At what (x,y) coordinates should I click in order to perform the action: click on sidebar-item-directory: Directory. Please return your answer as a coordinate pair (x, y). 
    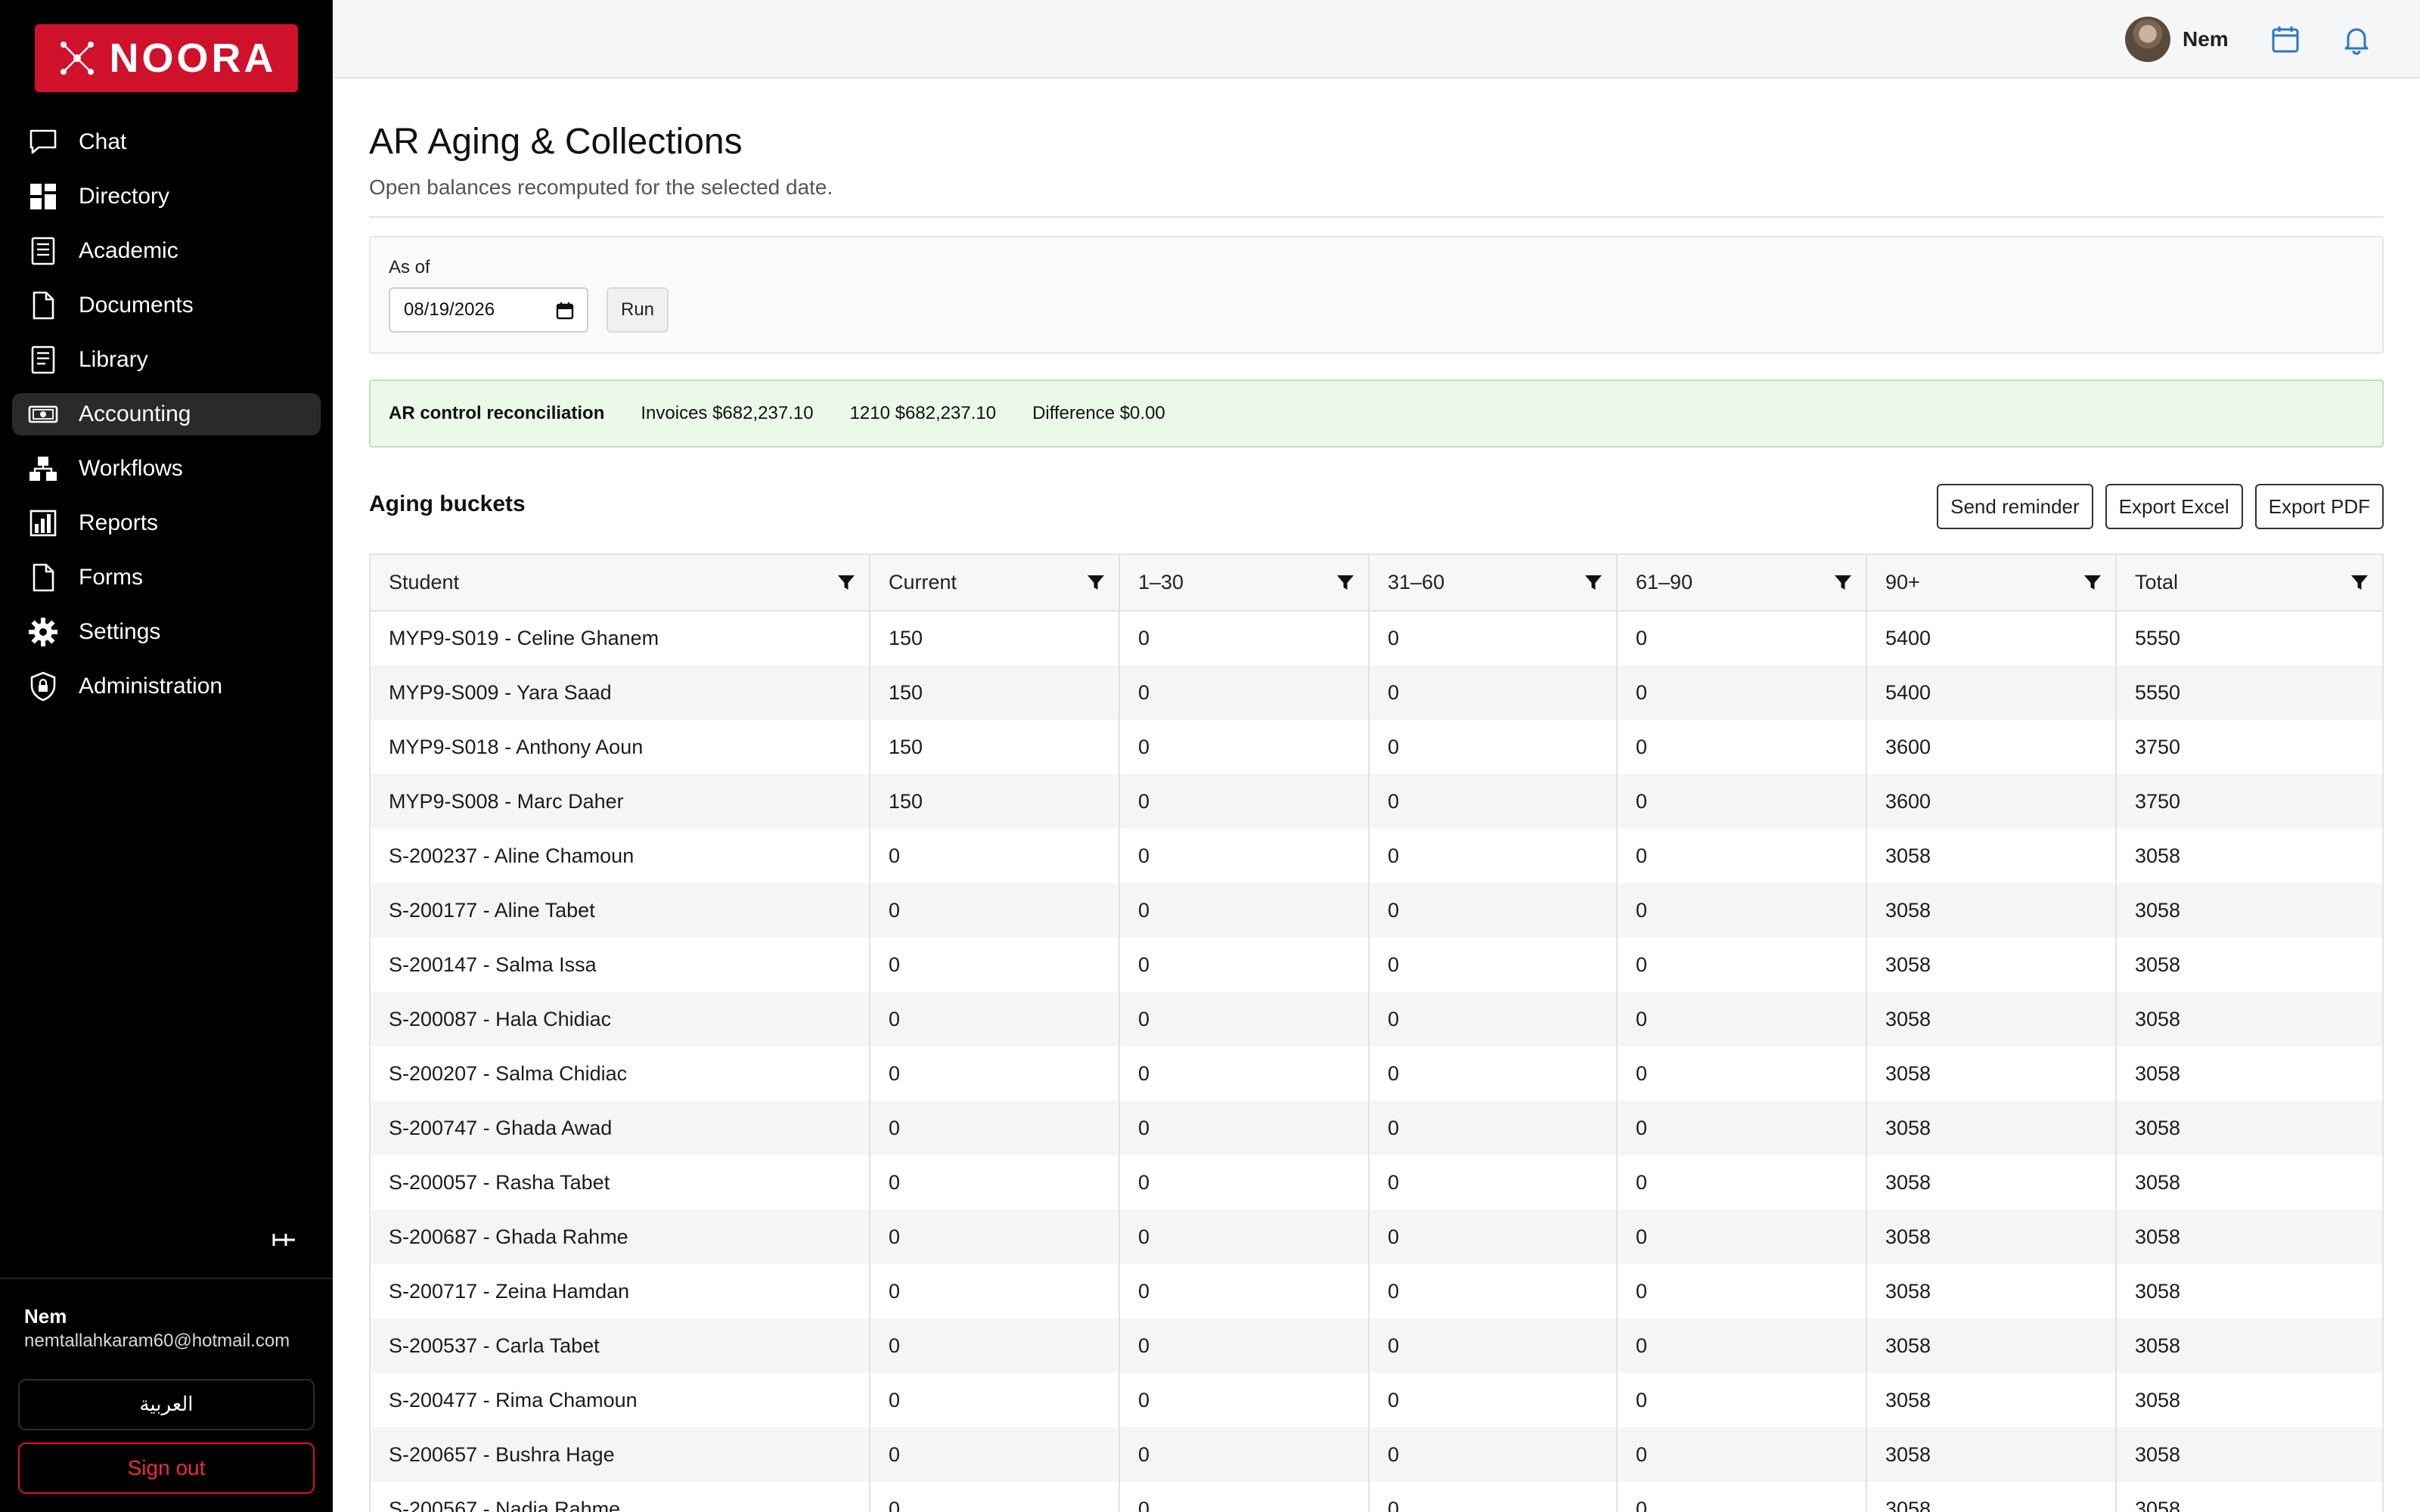
    Looking at the image, I should click on (166, 197).